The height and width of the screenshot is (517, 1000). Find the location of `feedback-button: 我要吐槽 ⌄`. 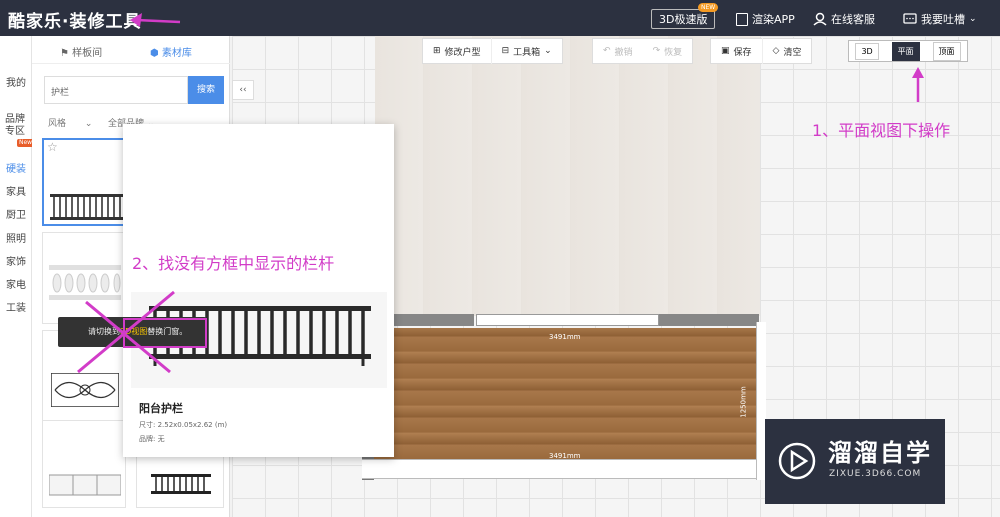

feedback-button: 我要吐槽 ⌄ is located at coordinates (940, 19).